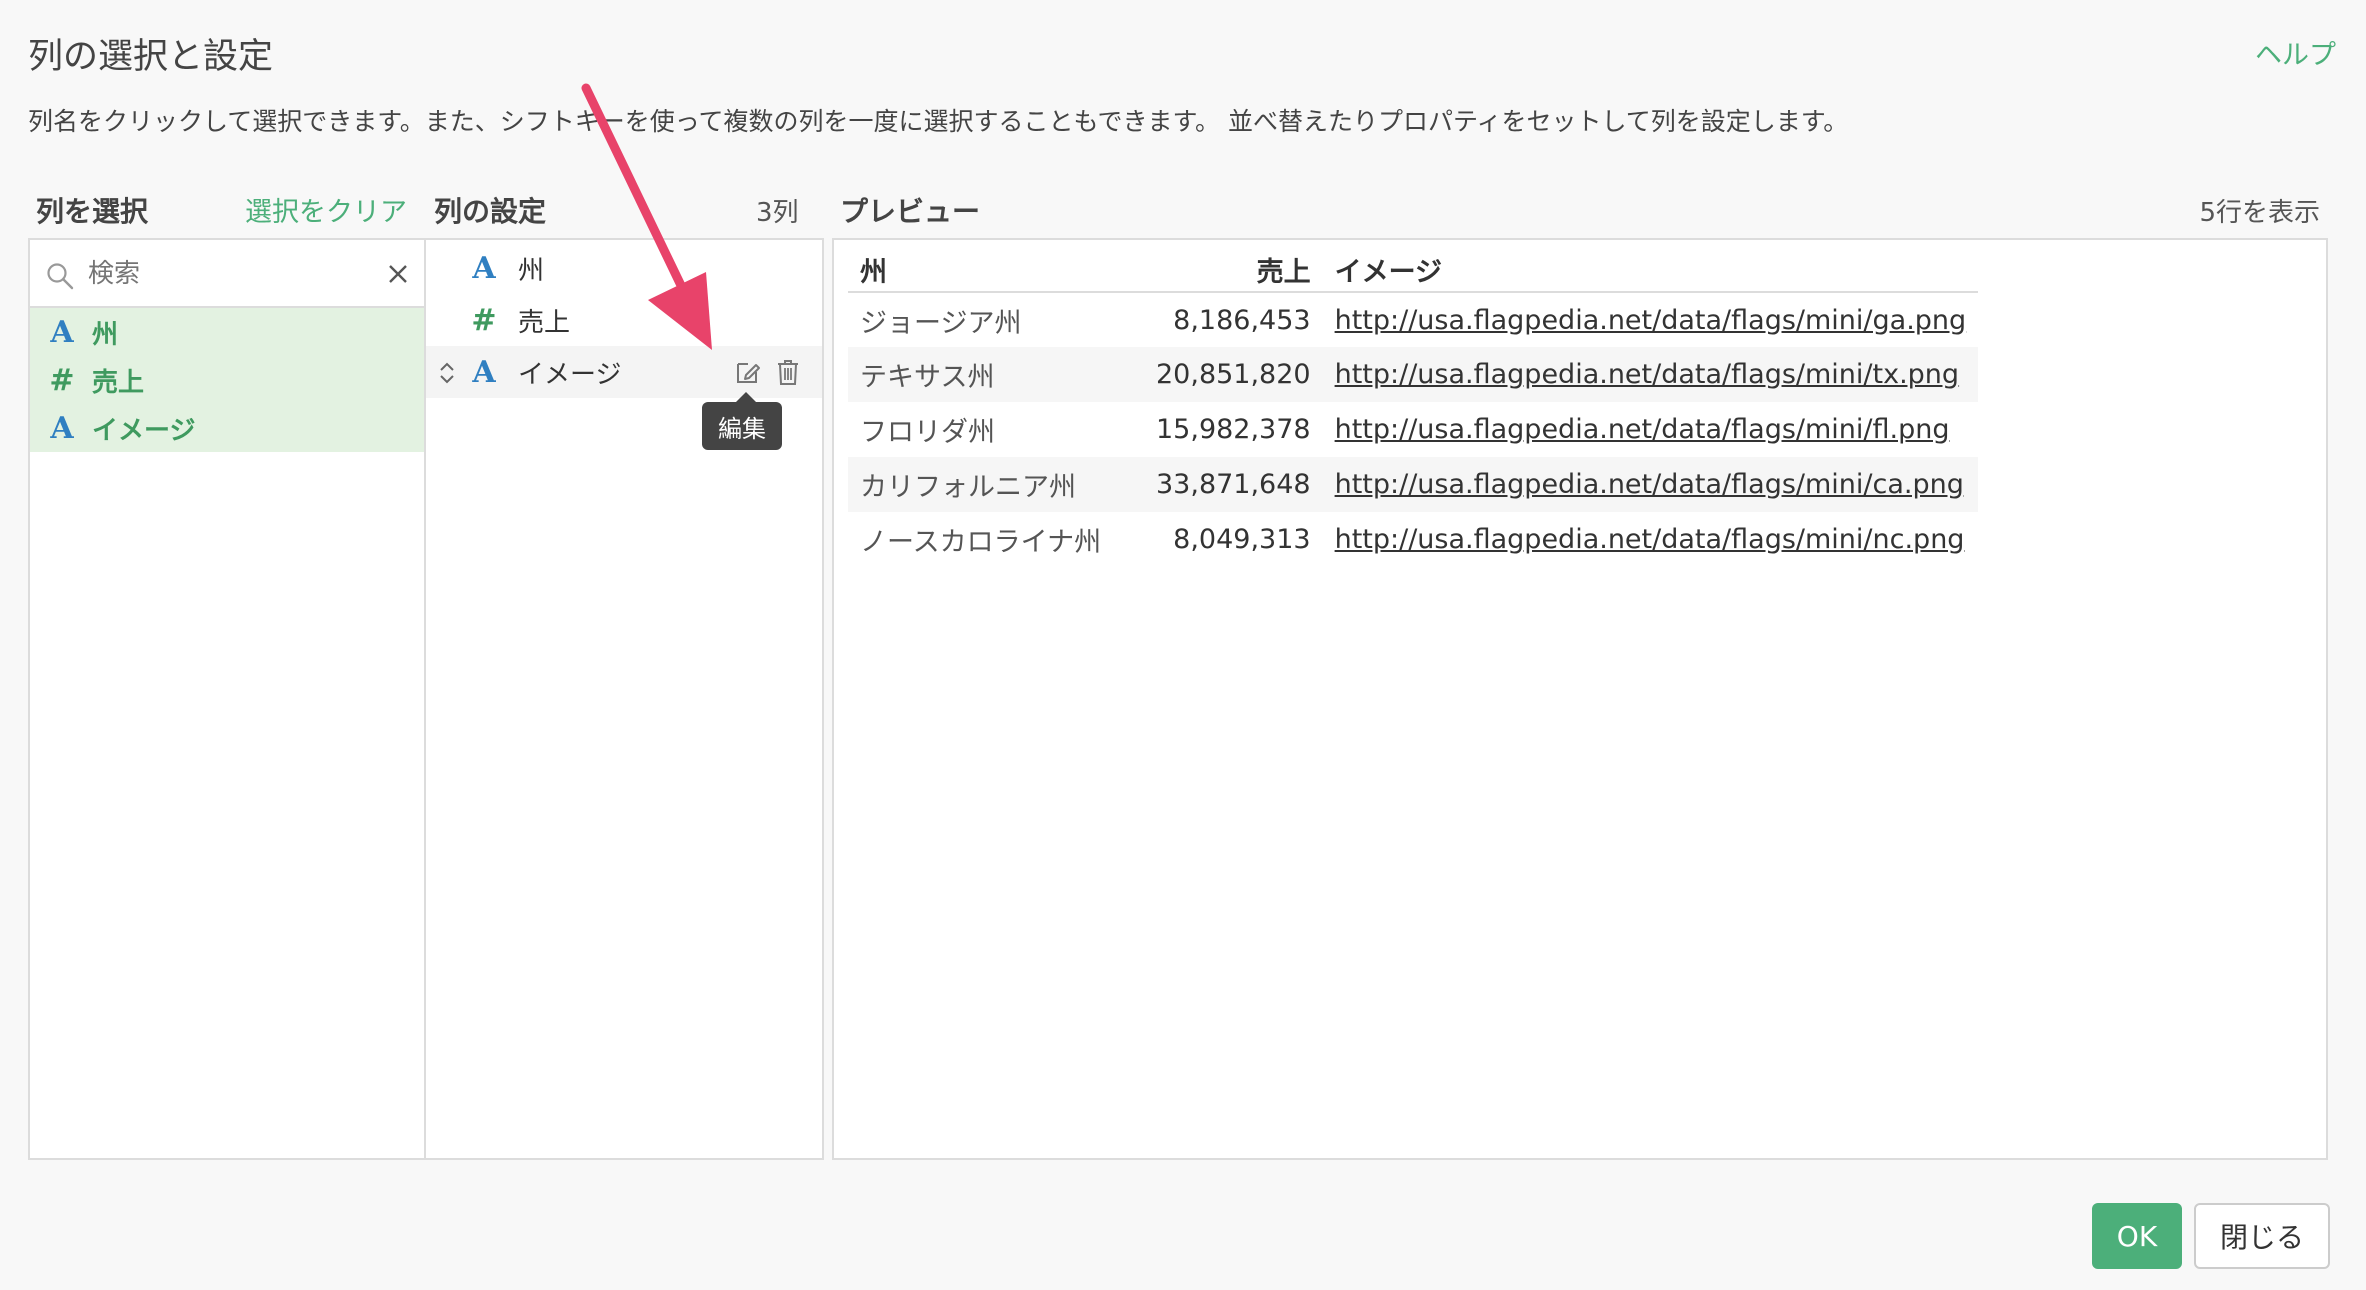  Describe the element at coordinates (742, 421) in the screenshot. I see `edit-tooltip: 編集` at that location.